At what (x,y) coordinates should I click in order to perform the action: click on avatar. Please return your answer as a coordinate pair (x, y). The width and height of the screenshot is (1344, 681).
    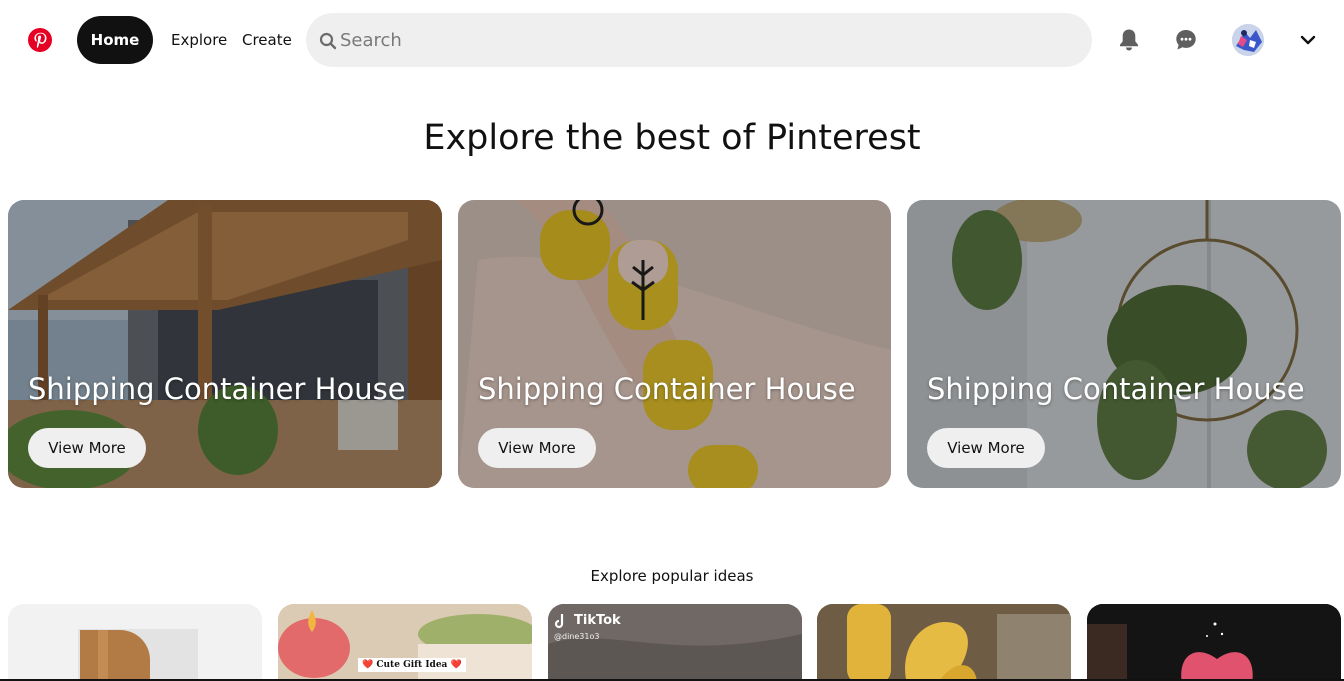
    Looking at the image, I should click on (1248, 40).